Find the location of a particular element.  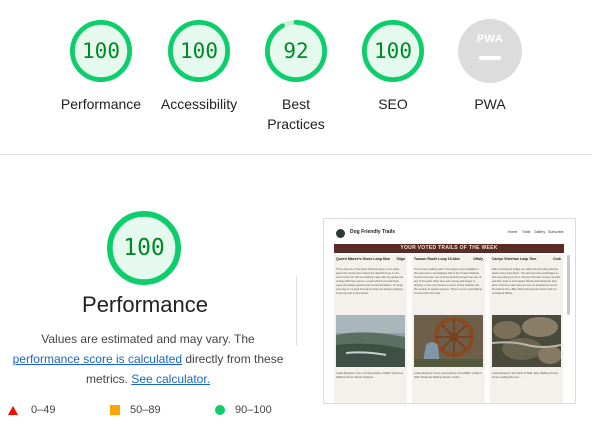

gauge-label-pwa: PWA is located at coordinates (490, 104).